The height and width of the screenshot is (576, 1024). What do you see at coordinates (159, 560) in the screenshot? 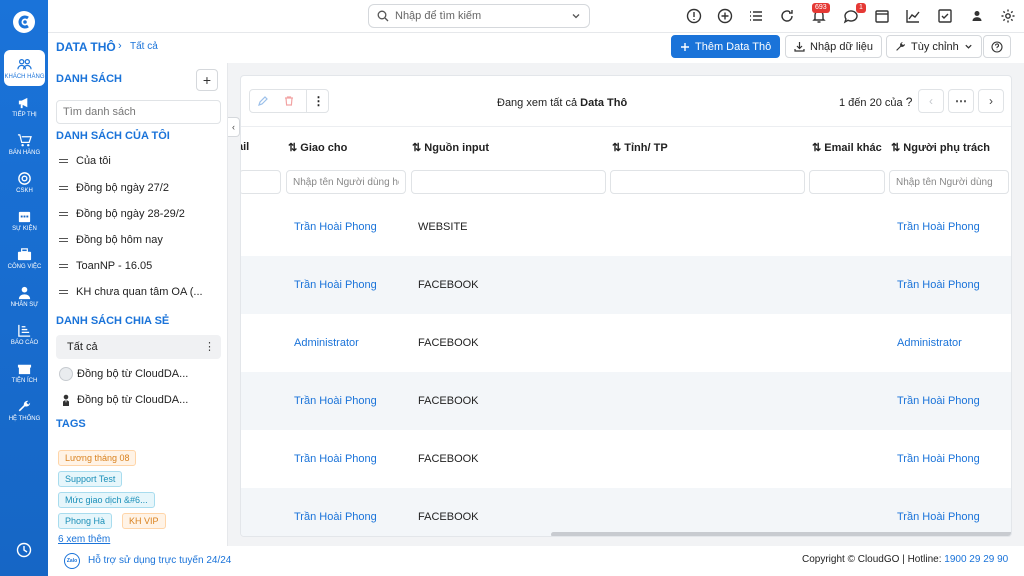
I see `support-link: Hỗ trợ sử dụng trực tuyến 24/24` at bounding box center [159, 560].